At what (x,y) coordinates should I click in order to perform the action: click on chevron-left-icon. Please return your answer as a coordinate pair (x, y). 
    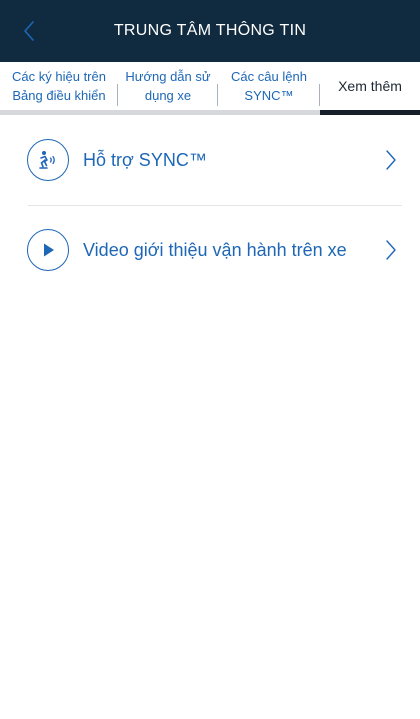
    Looking at the image, I should click on (29, 31).